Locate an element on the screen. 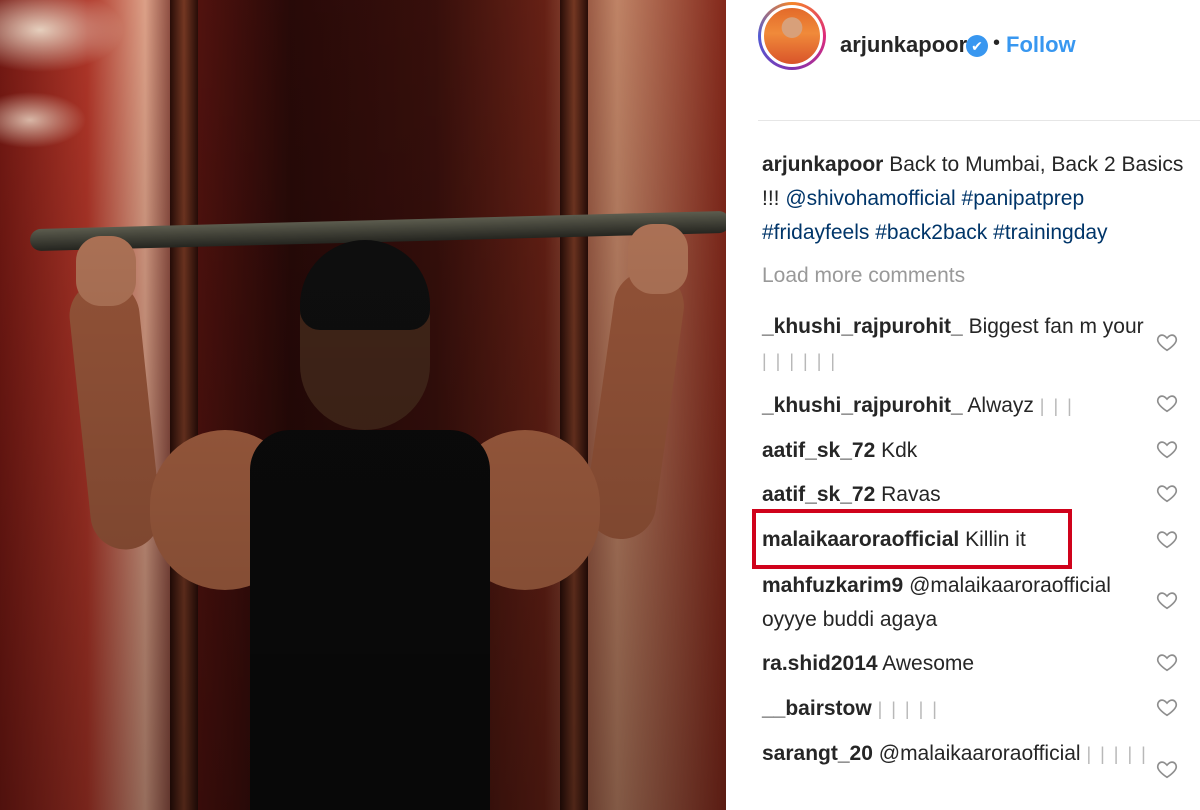 The height and width of the screenshot is (810, 1200). comment-row: _khushi_rajpurohit_ Alwayz | | | is located at coordinates (978, 406).